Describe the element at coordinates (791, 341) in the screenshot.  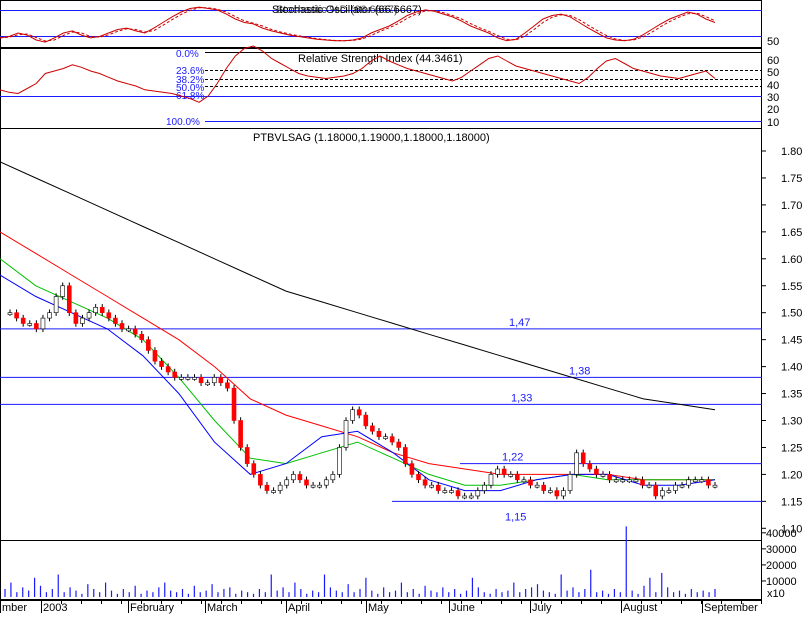
I see `price-y-tick-label: 1.45` at that location.